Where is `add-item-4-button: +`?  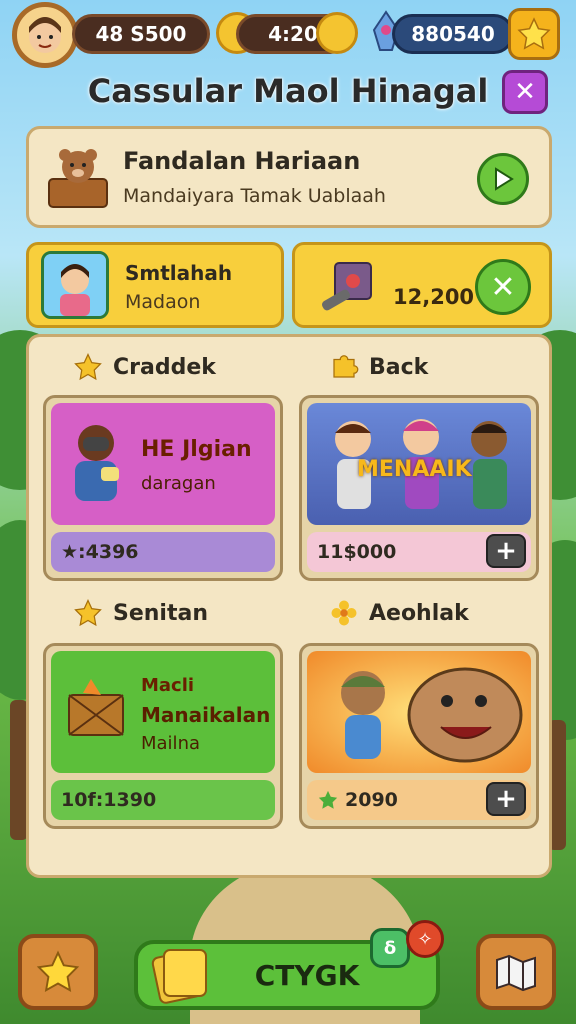
add-item-4-button: + is located at coordinates (506, 799).